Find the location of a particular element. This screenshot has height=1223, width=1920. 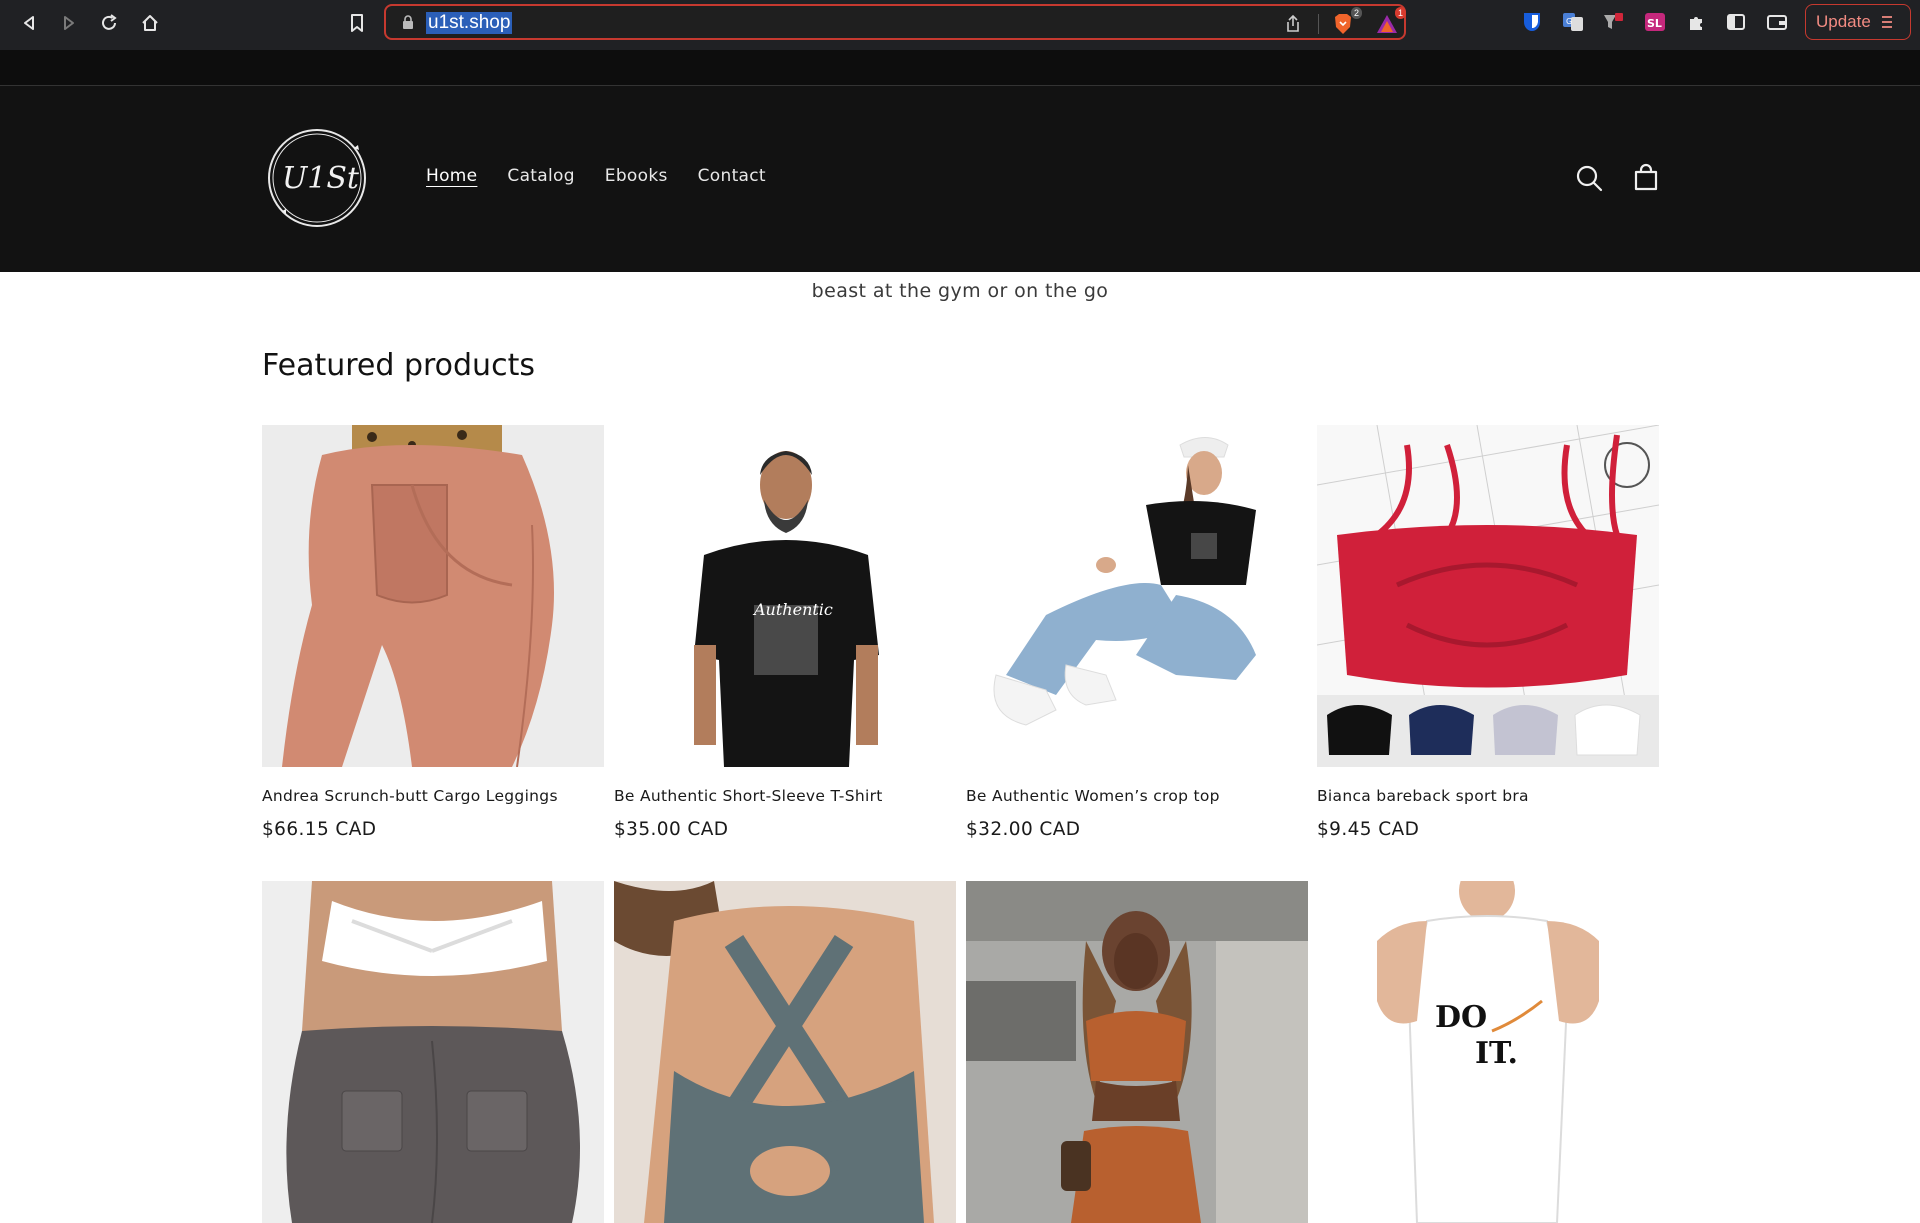

address-bar: u1st.shop 2 1 is located at coordinates (895, 22).